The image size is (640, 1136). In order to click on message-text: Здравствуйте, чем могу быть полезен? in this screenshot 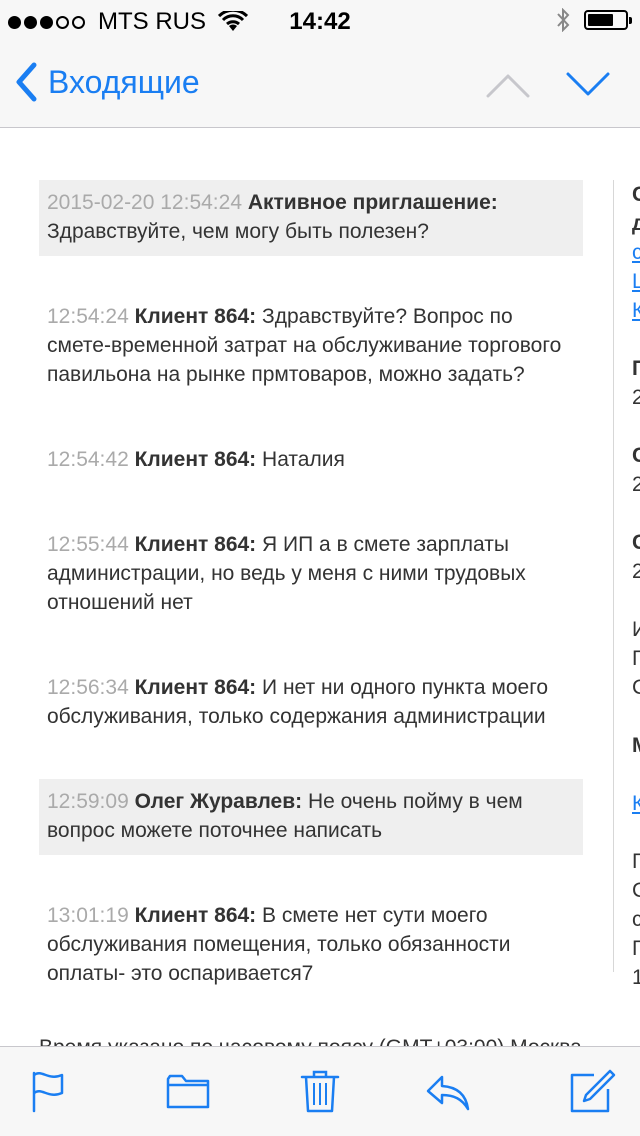, I will do `click(238, 231)`.